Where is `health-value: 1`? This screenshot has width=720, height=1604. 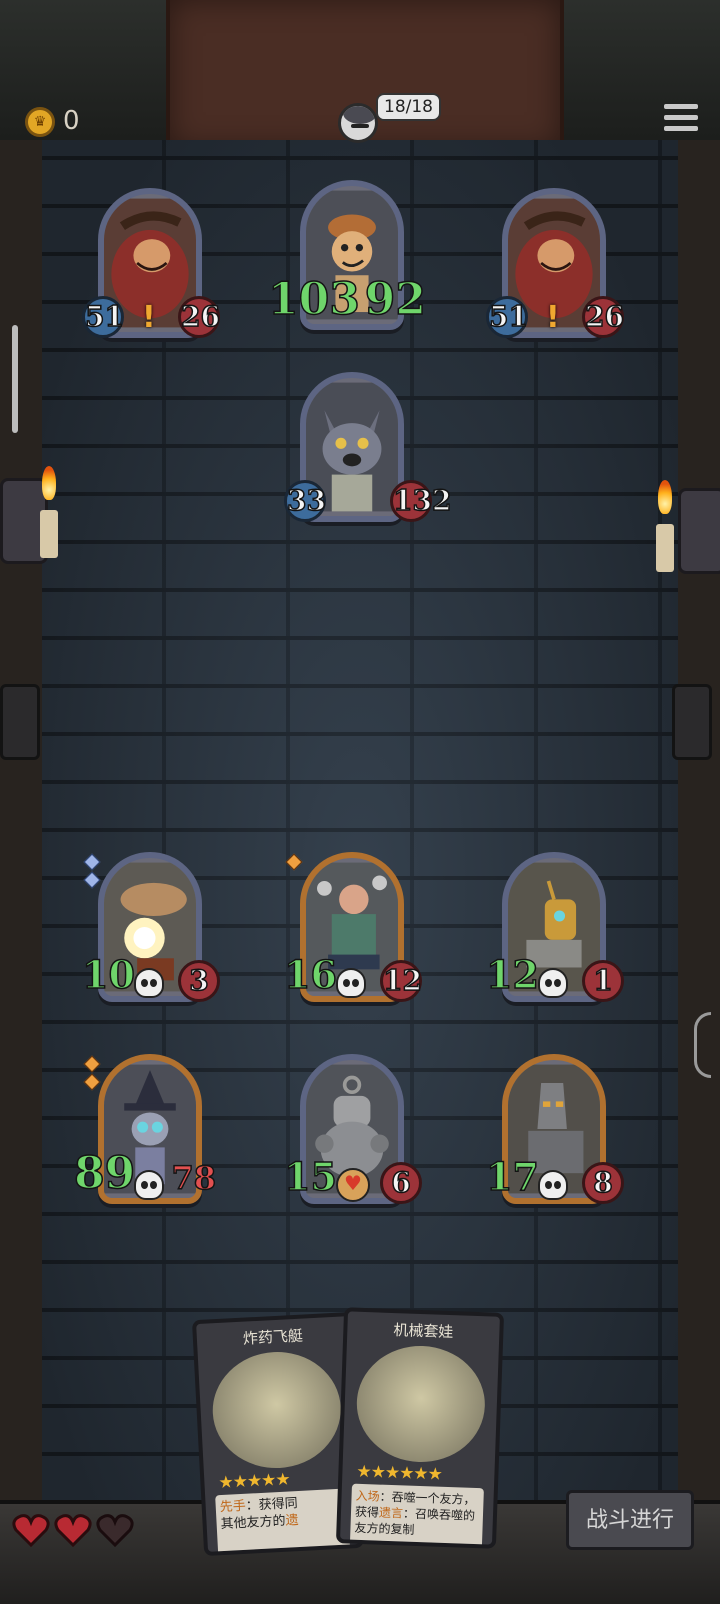
health-value: 1 is located at coordinates (603, 981).